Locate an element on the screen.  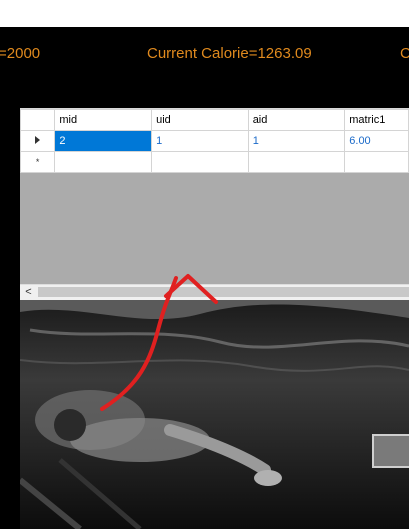
cell-aid: 1 is located at coordinates (296, 141).